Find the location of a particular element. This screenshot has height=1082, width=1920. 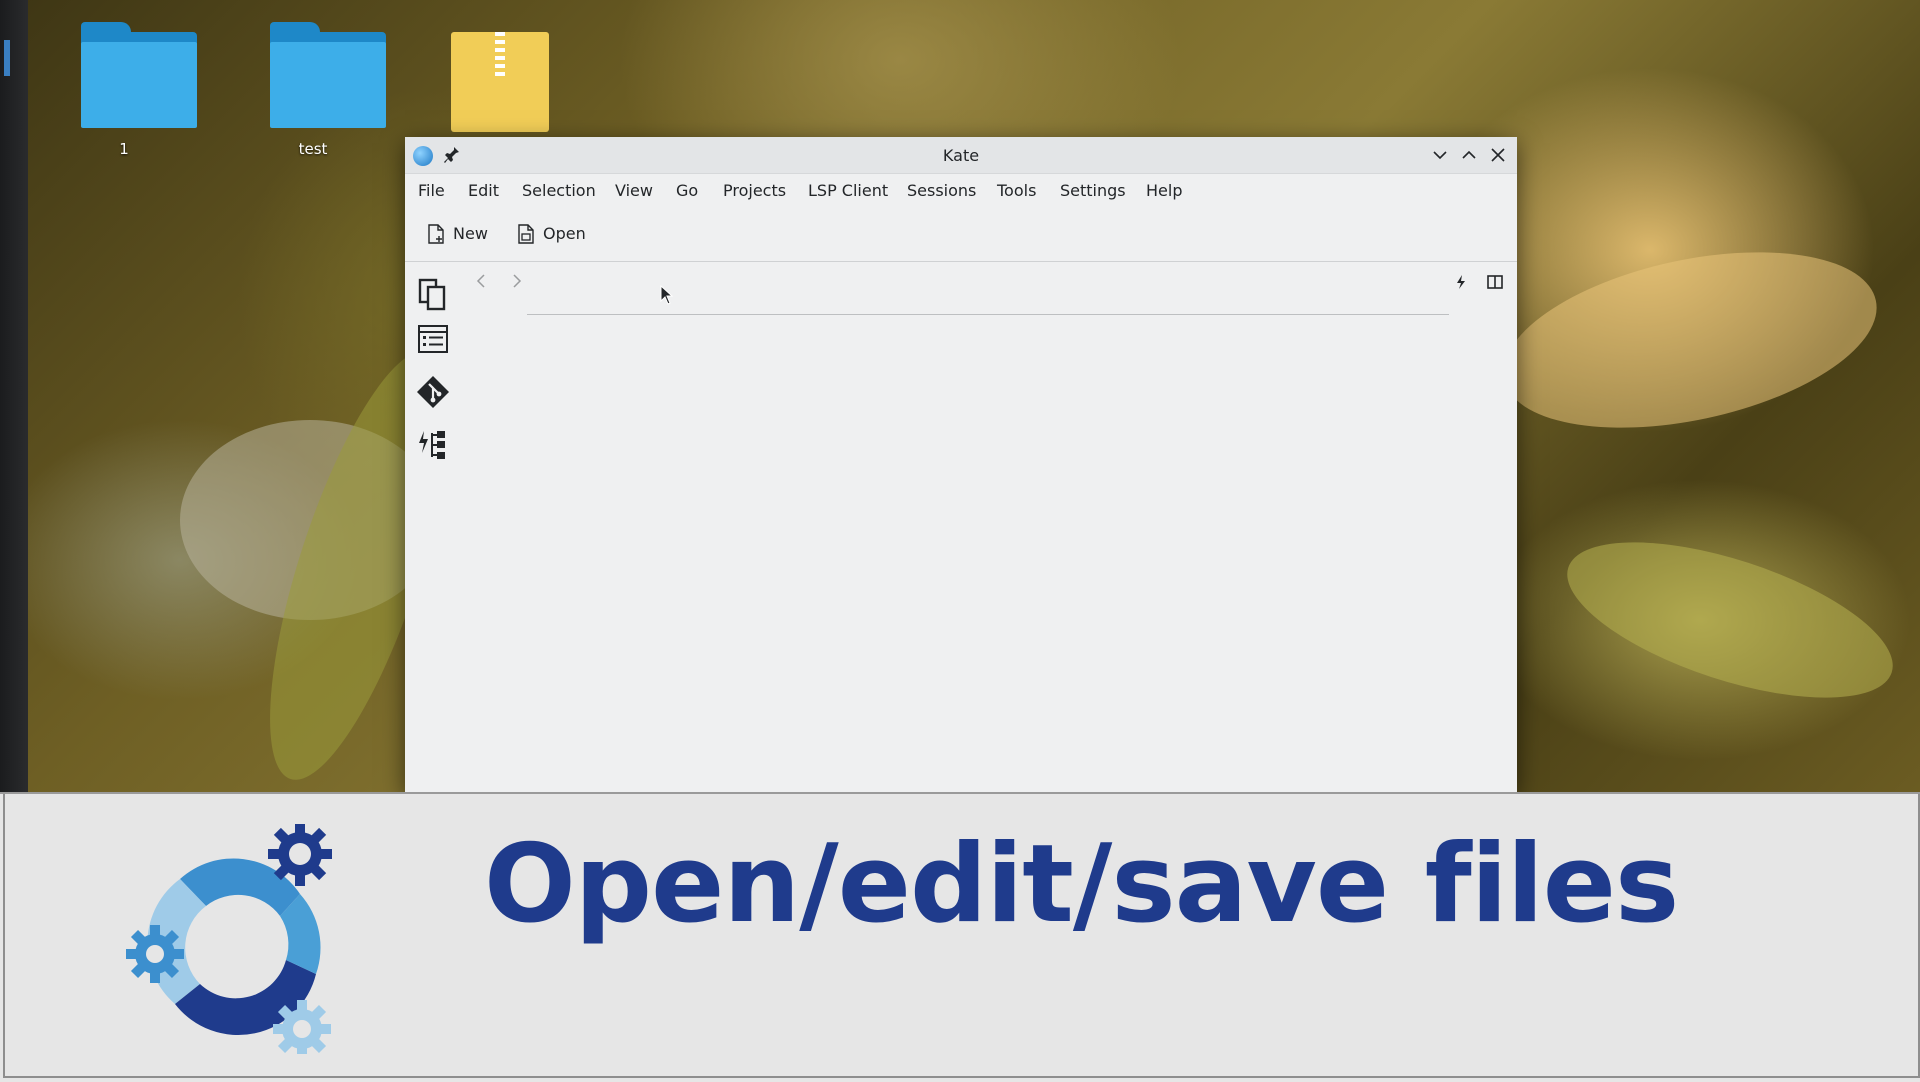

new-button: New is located at coordinates (465, 234).